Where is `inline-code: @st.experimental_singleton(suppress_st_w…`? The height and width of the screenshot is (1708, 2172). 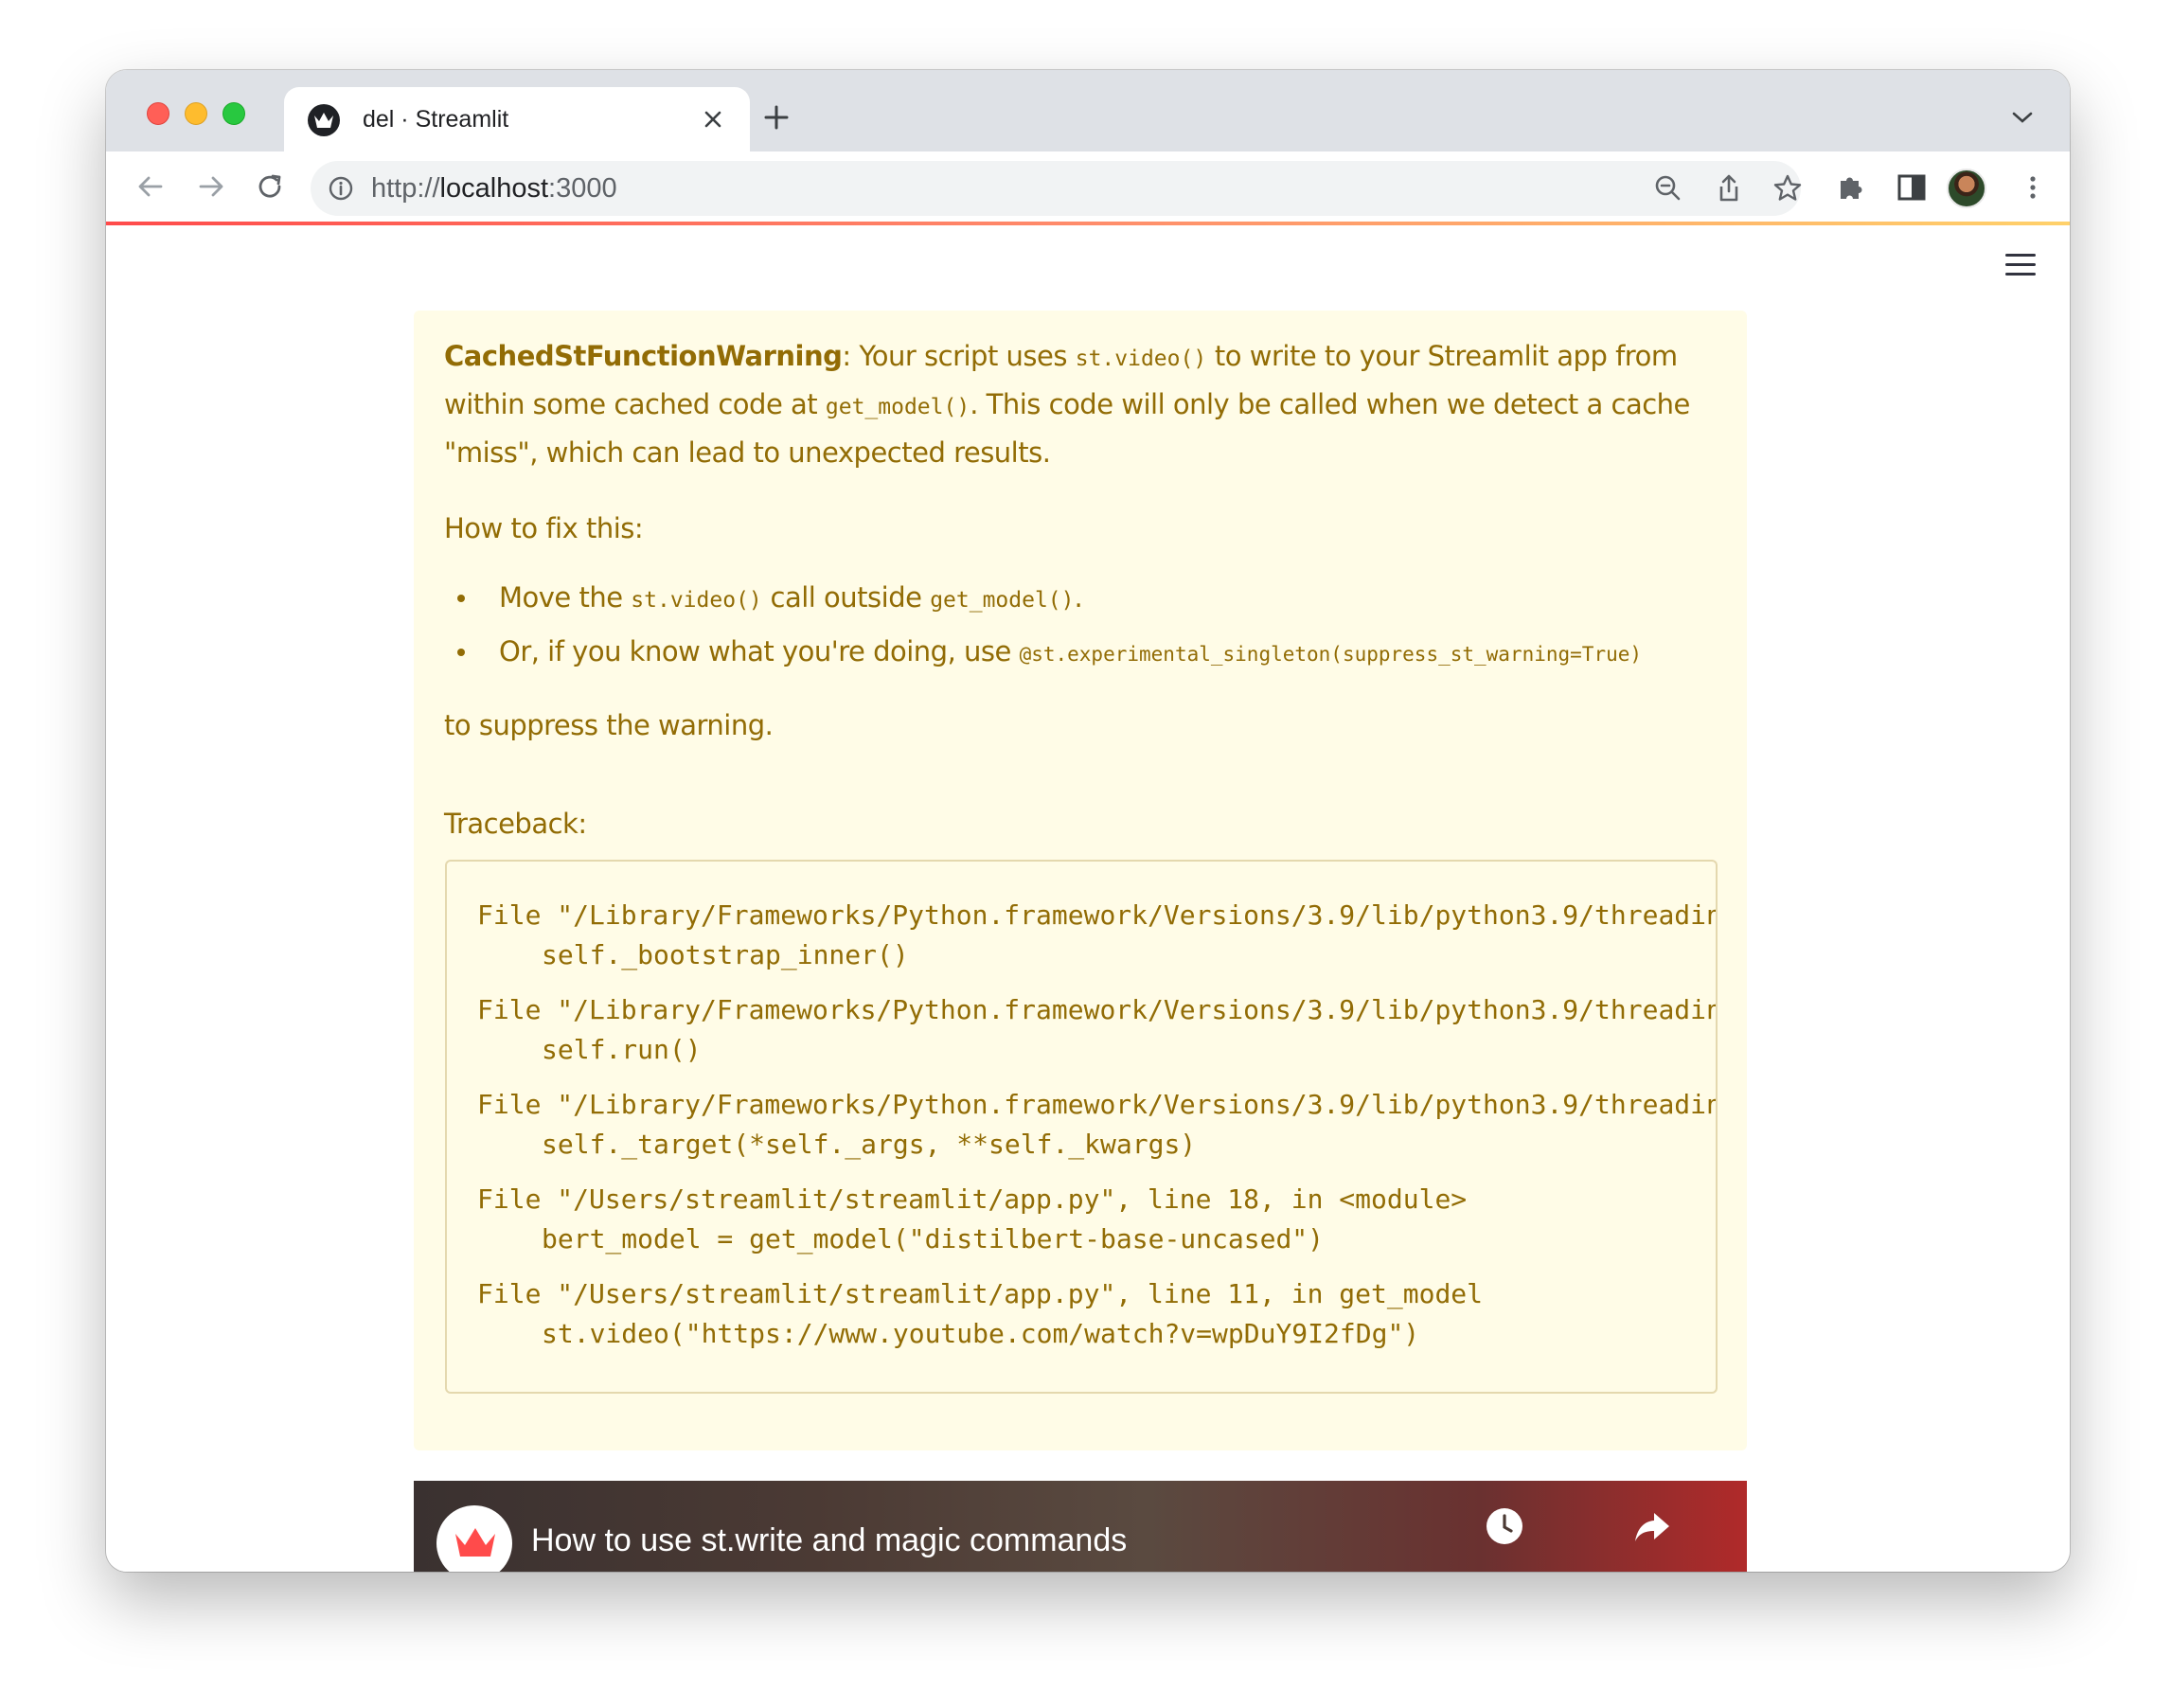
inline-code: @st.experimental_singleton(suppress_st_w… is located at coordinates (1331, 654).